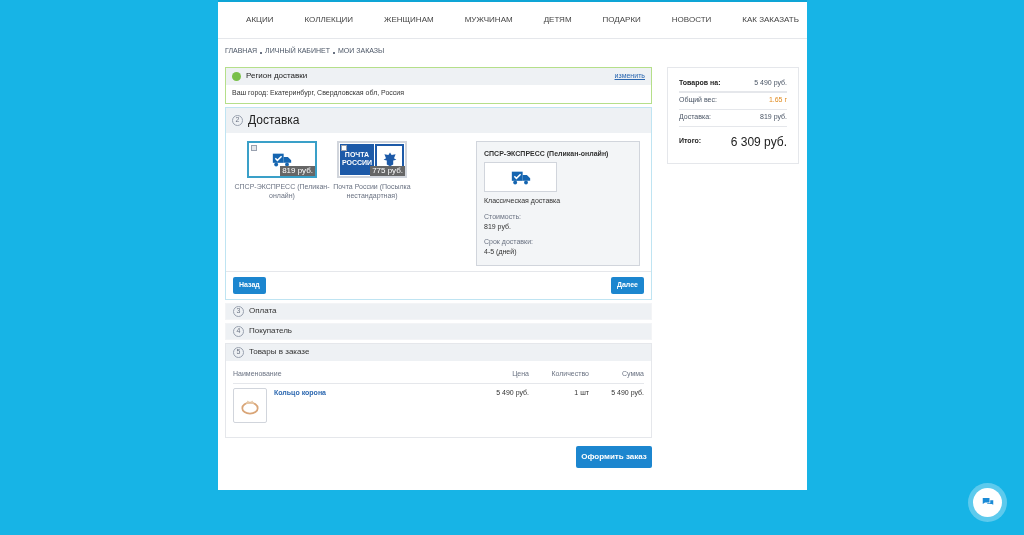 This screenshot has height=535, width=1024. I want to click on panel-title: Регион доставки, so click(277, 76).